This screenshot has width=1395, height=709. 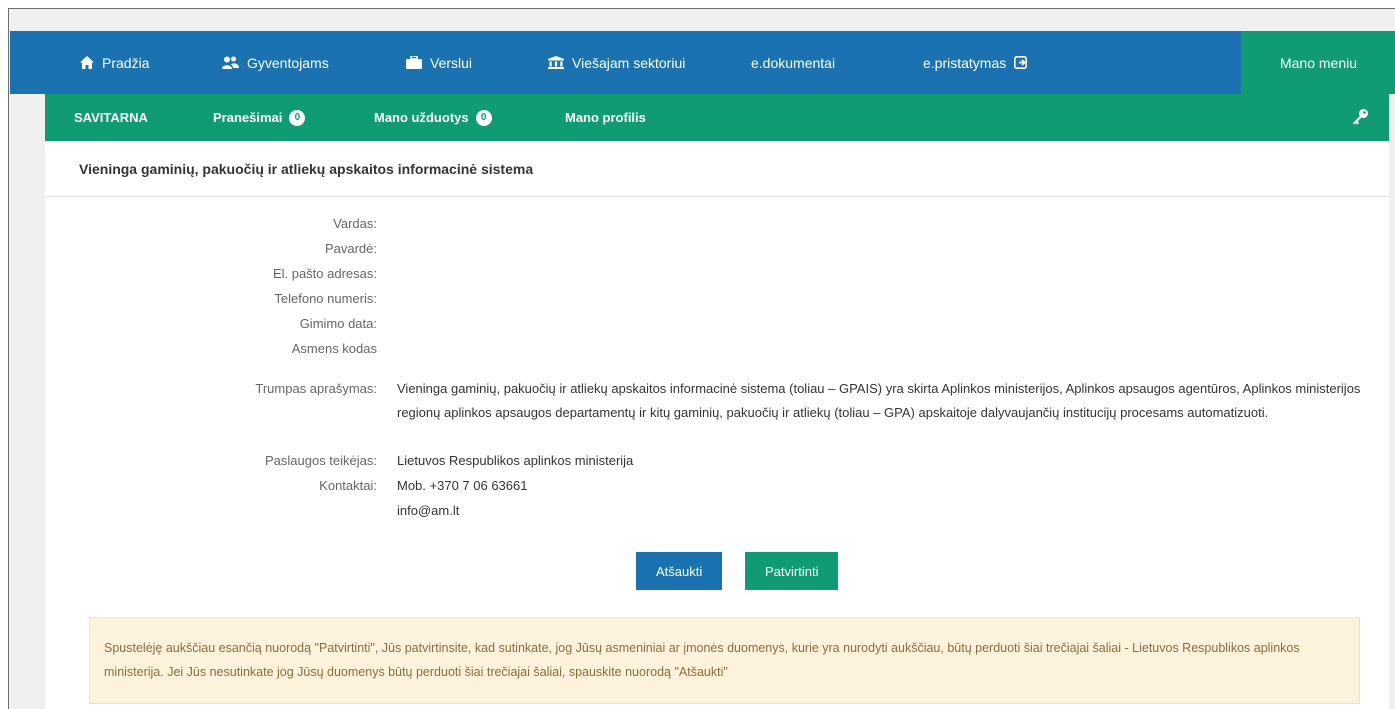 I want to click on provider-label: Paslaugos teikėjas:, so click(x=320, y=460).